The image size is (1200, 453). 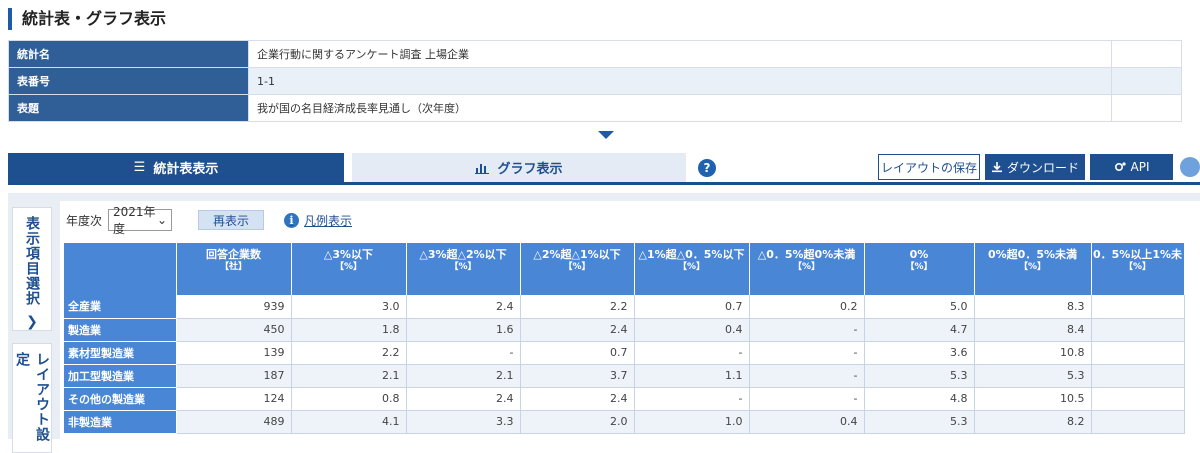 I want to click on gears-icon, so click(x=1120, y=167).